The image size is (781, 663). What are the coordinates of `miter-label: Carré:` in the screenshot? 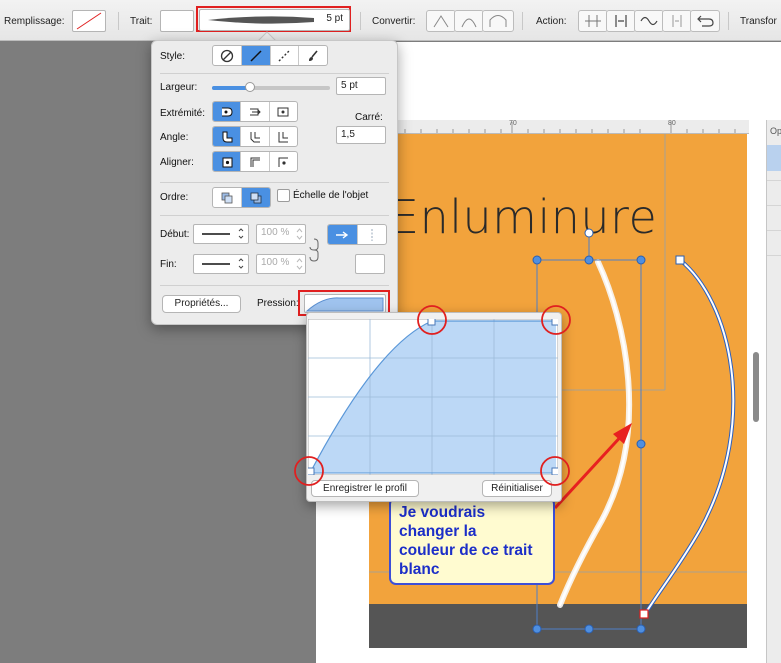 It's located at (369, 117).